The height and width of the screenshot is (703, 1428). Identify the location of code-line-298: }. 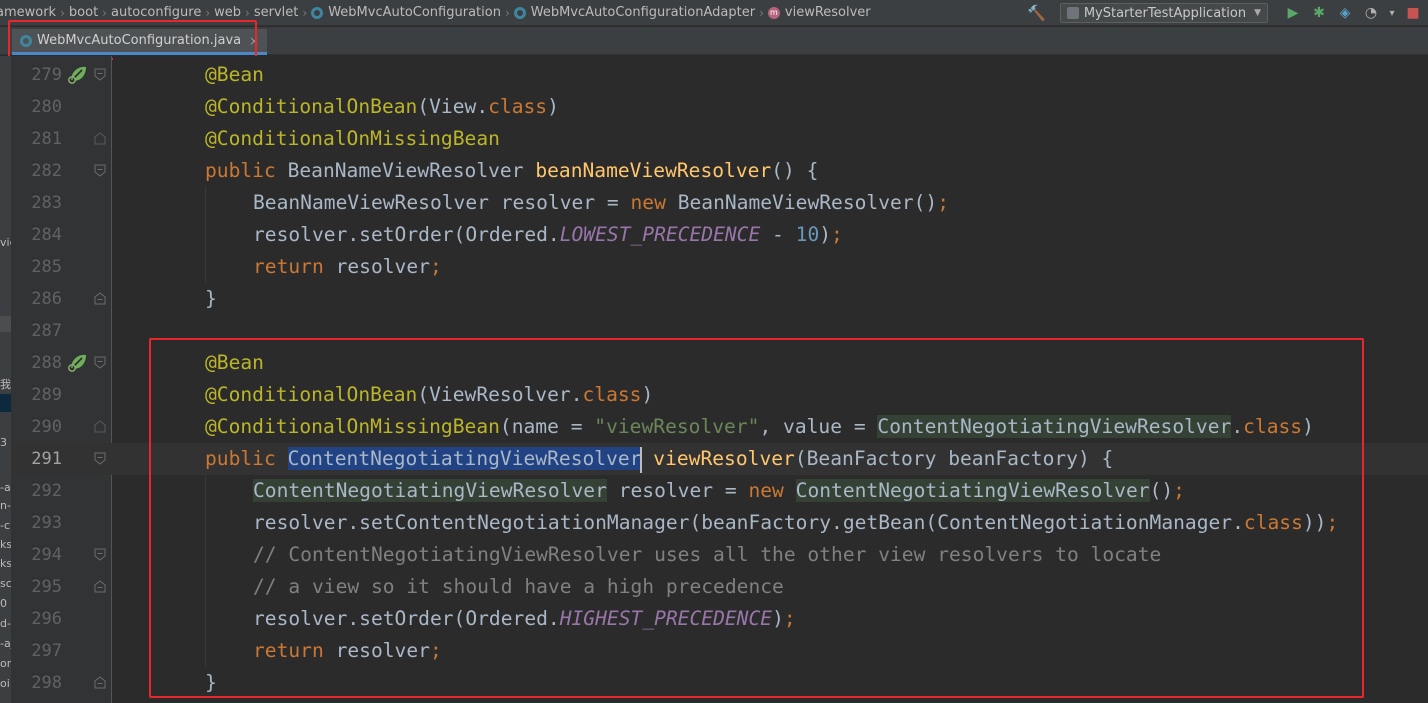
(211, 683).